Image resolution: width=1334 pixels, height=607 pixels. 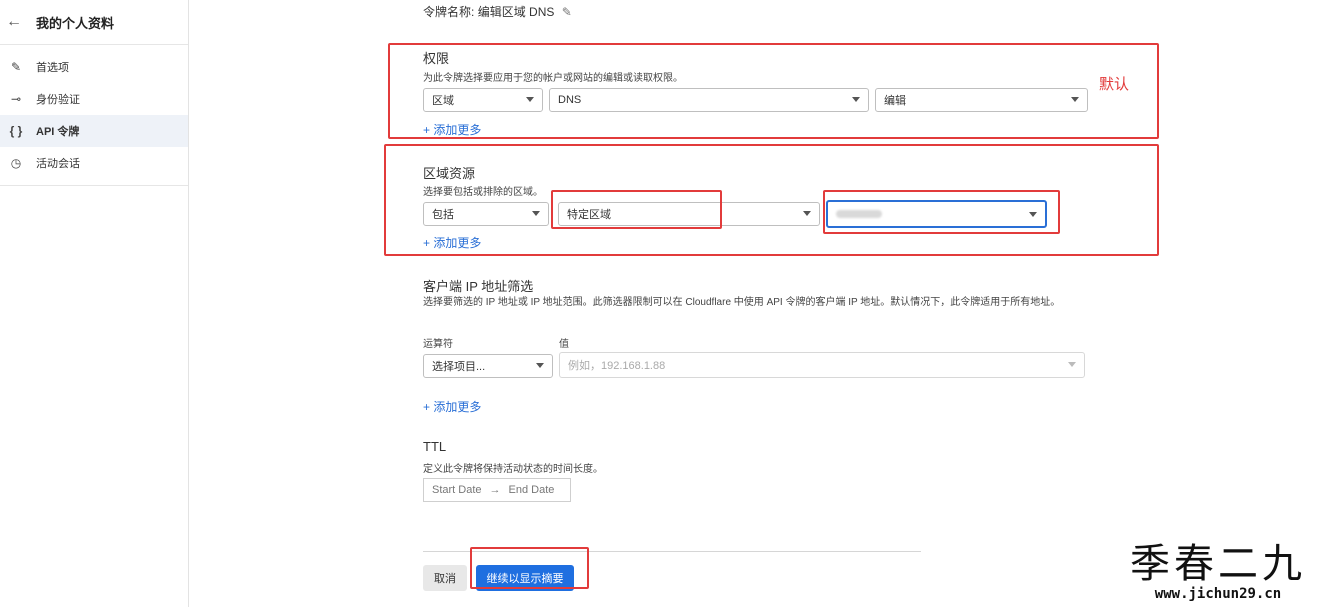 I want to click on watermark-logo: 季春二九 www.jichun29.cn, so click(x=1218, y=572).